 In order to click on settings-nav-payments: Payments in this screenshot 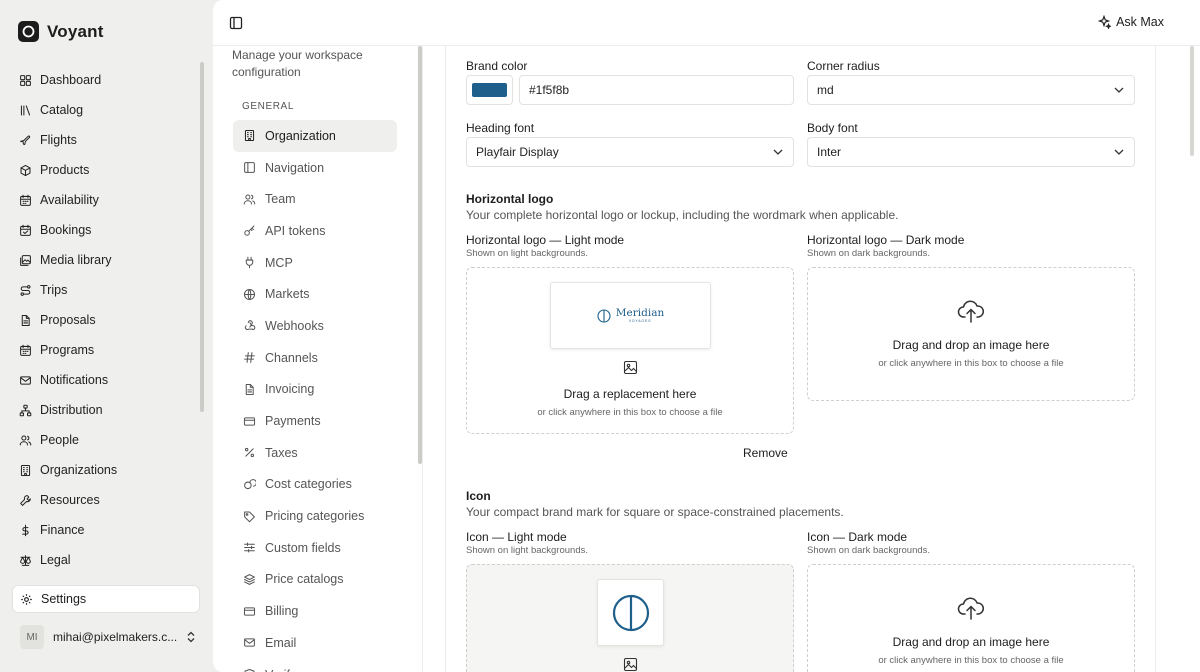, I will do `click(315, 421)`.